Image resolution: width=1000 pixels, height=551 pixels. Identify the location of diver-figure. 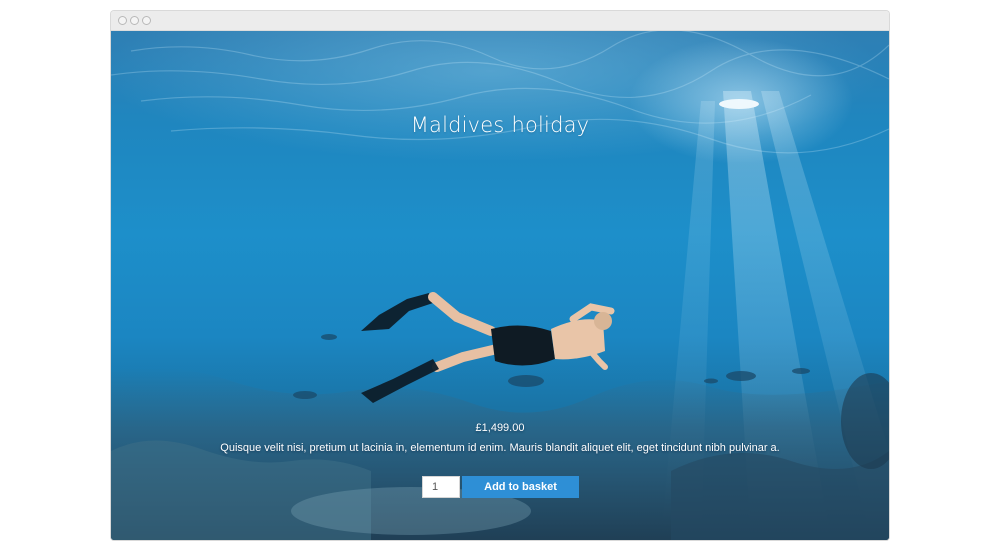
(488, 347).